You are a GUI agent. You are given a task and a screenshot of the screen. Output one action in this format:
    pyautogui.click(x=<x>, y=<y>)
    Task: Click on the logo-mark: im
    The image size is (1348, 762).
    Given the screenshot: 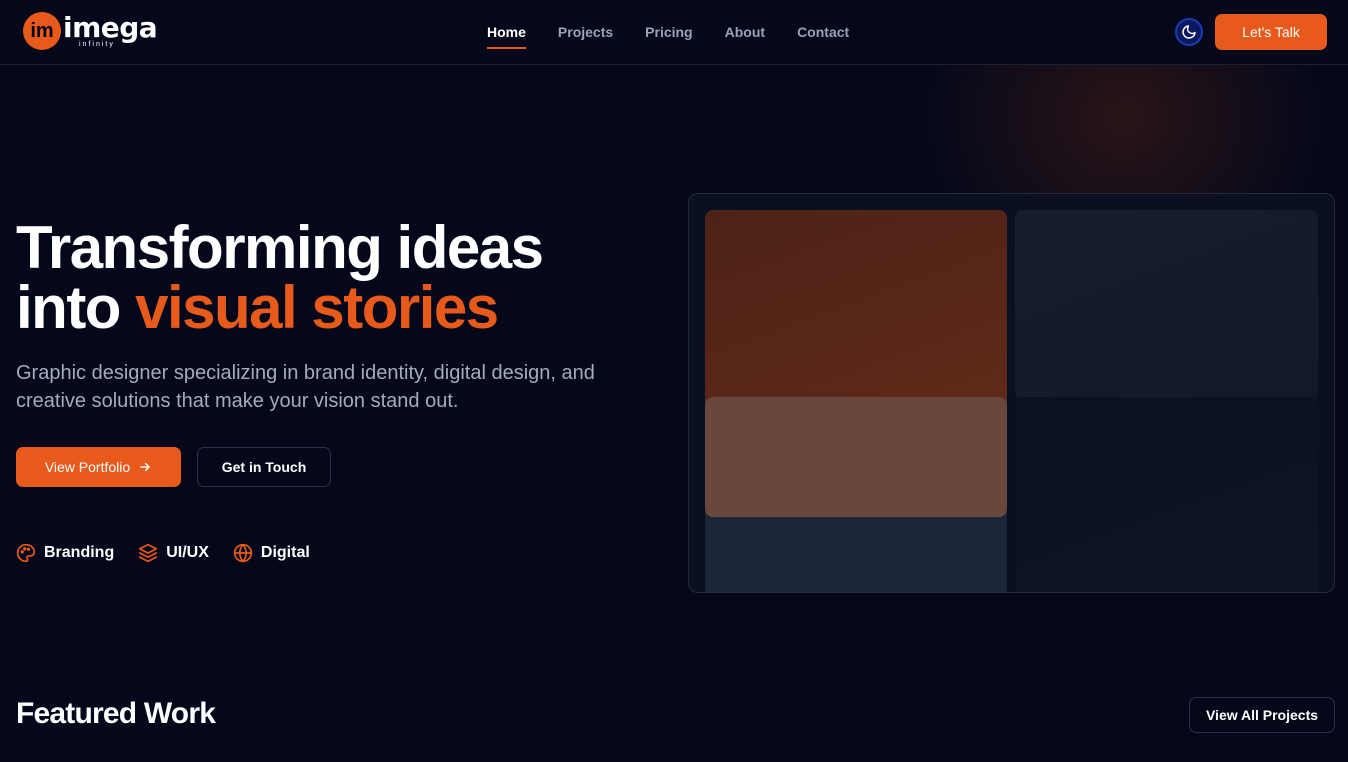 What is the action you would take?
    pyautogui.click(x=42, y=31)
    